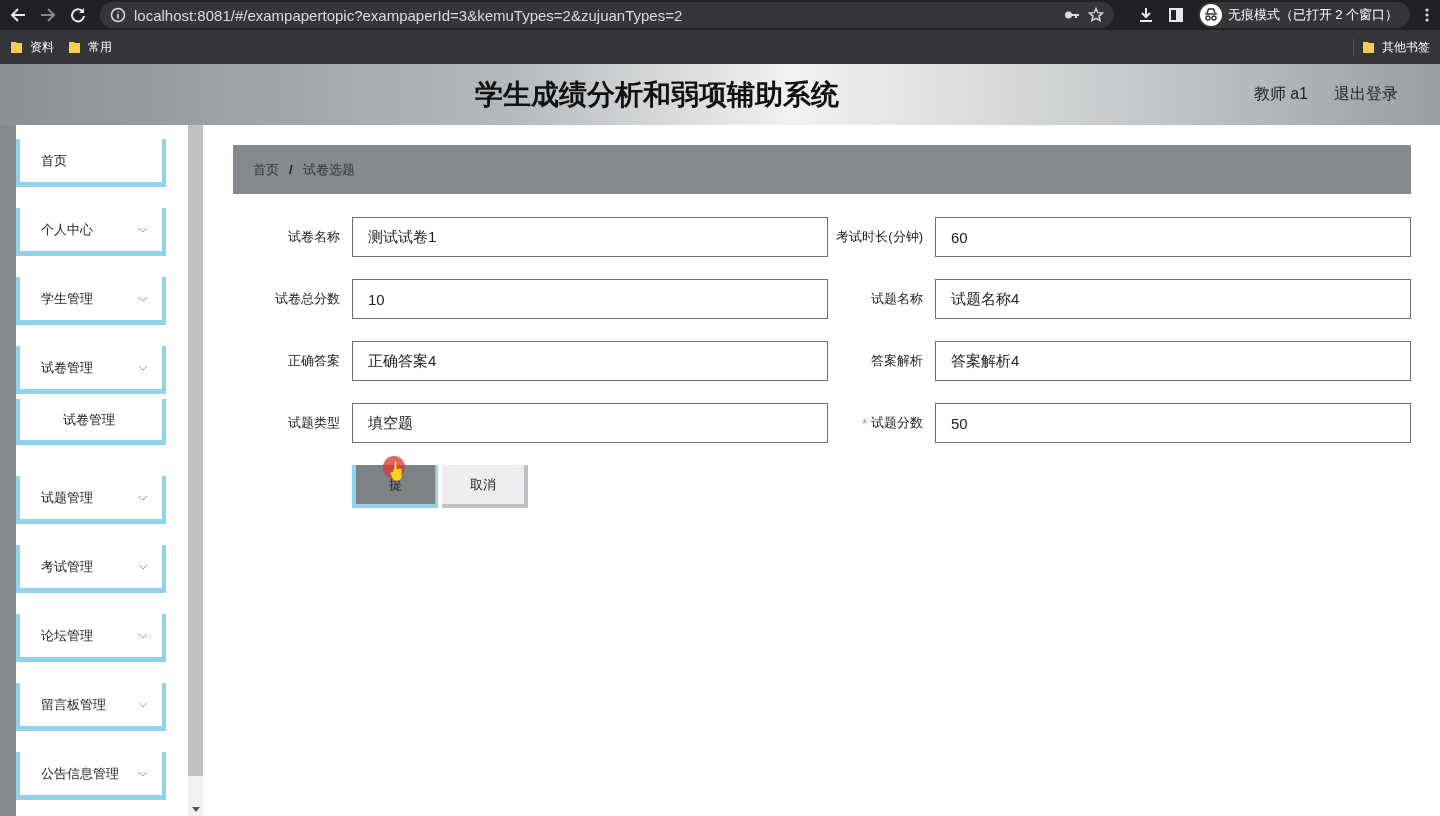  I want to click on scroll-down-icon, so click(196, 810).